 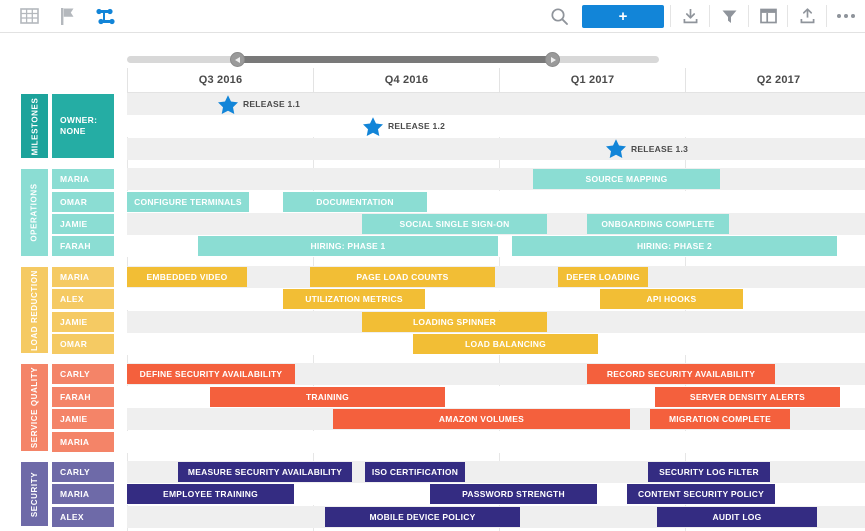 I want to click on gantt-task-bar: PASSWORD STRENGTH, so click(x=513, y=494).